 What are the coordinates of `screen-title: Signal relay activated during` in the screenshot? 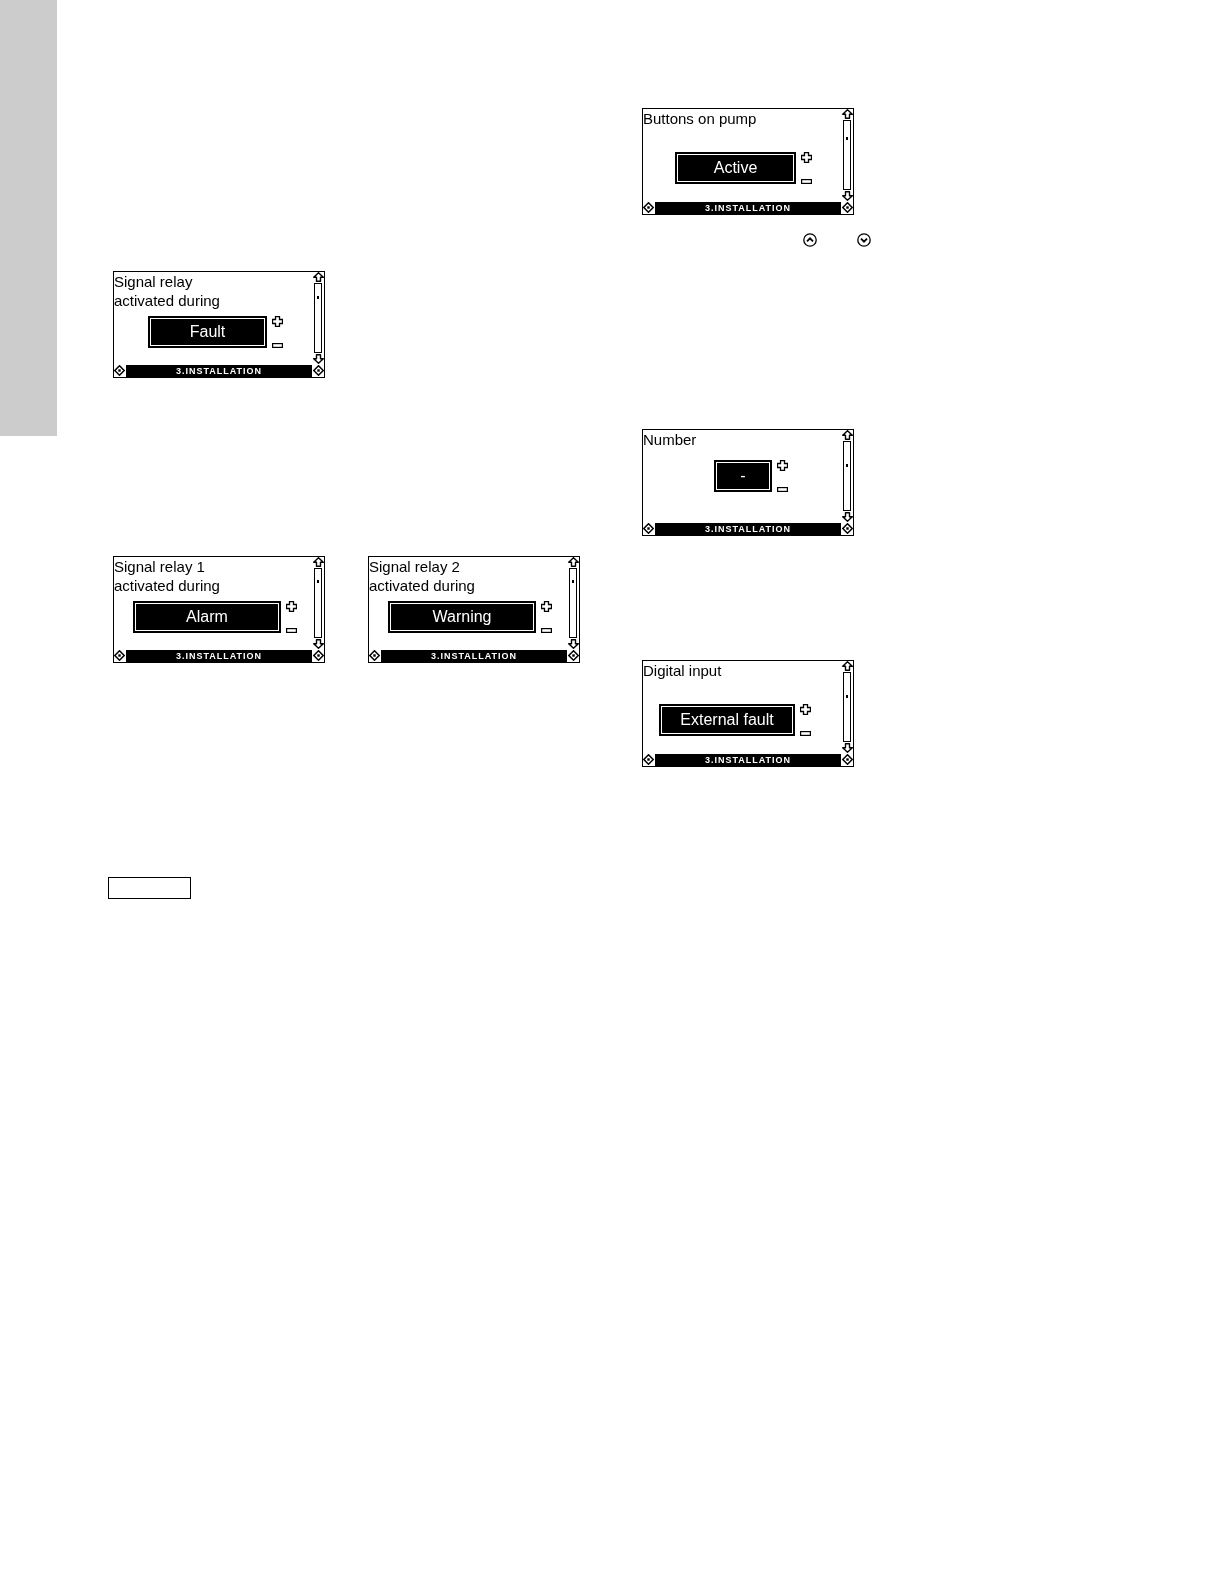 It's located at (167, 291).